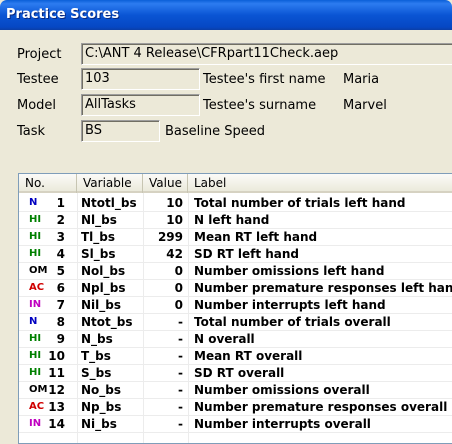 Image resolution: width=452 pixels, height=444 pixels. What do you see at coordinates (239, 373) in the screenshot?
I see `row-label: SD RT overall` at bounding box center [239, 373].